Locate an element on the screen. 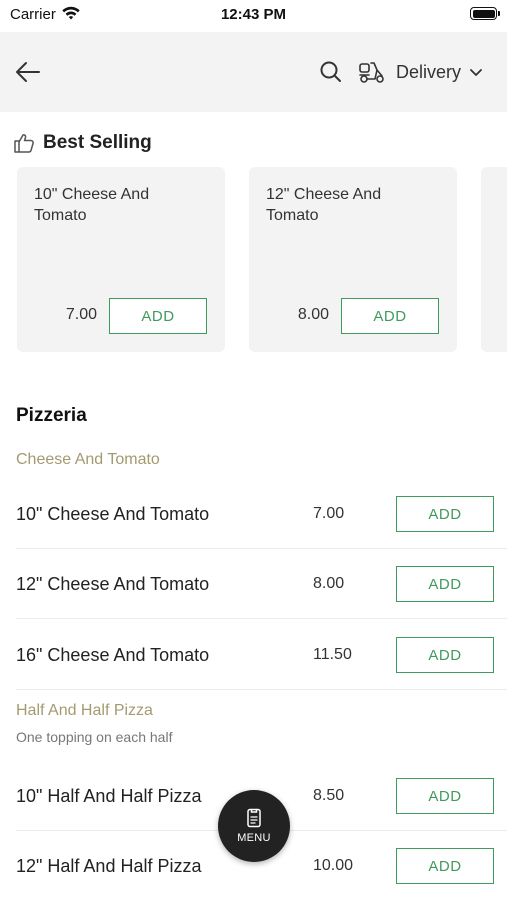 The width and height of the screenshot is (507, 900). category-title: Half And Half Pizza is located at coordinates (84, 710).